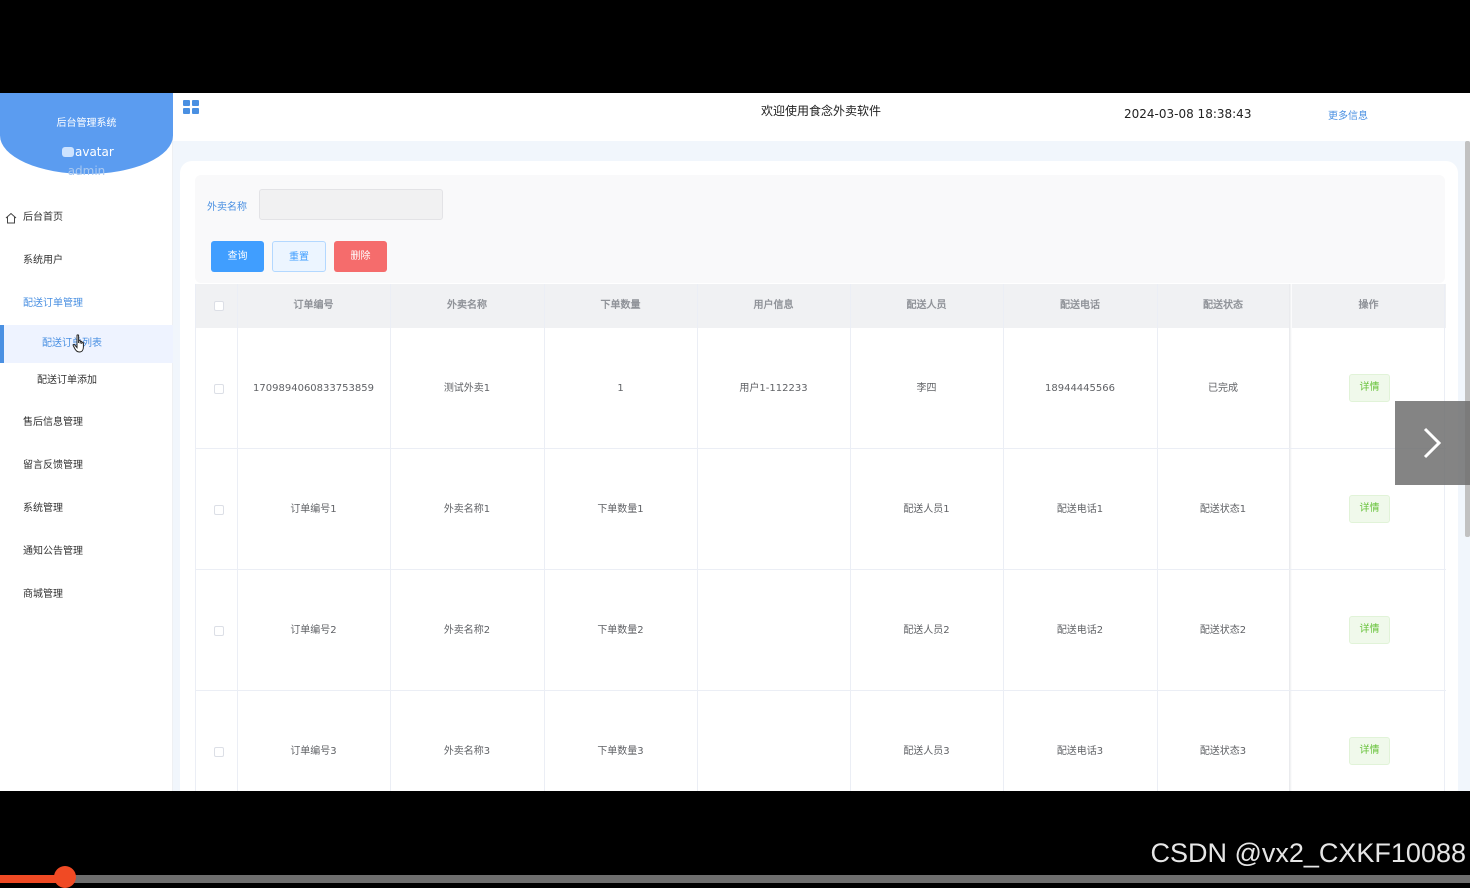 The image size is (1470, 888). What do you see at coordinates (237, 256) in the screenshot?
I see `query-button: 查询` at bounding box center [237, 256].